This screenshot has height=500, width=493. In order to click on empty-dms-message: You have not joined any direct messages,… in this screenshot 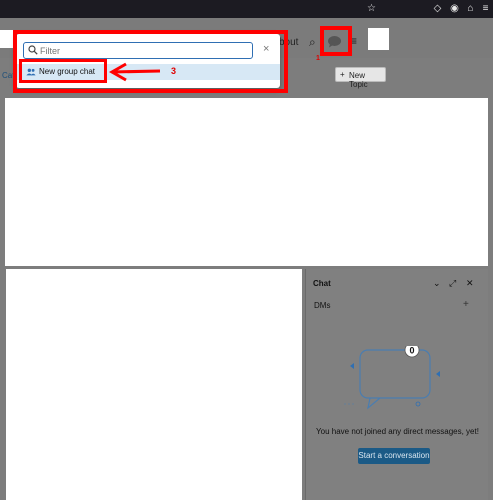, I will do `click(397, 431)`.